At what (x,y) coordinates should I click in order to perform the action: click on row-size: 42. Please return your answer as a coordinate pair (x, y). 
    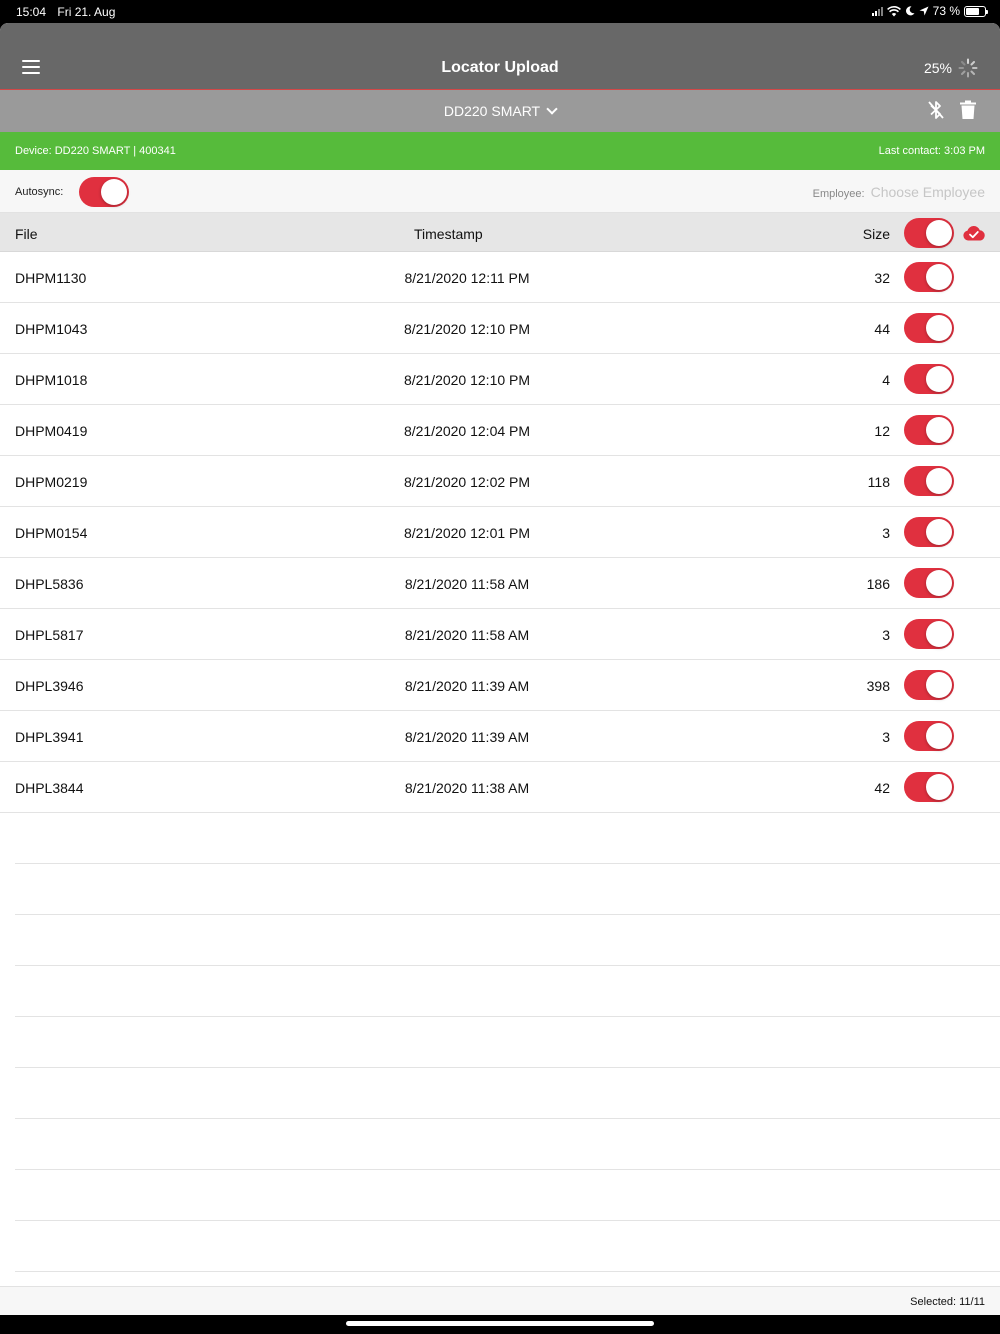
    Looking at the image, I should click on (882, 788).